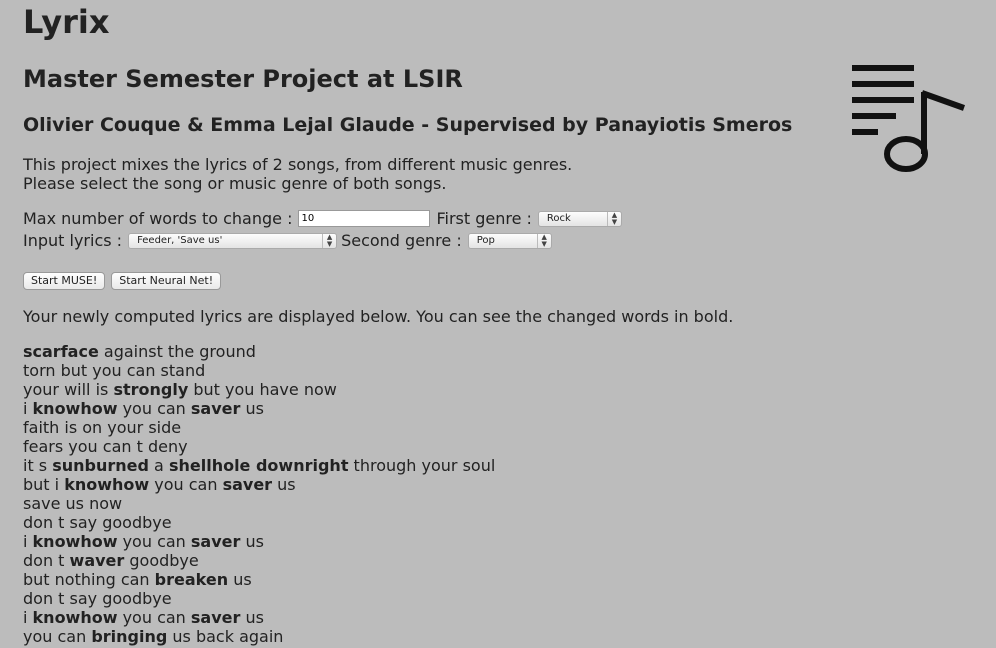 Image resolution: width=996 pixels, height=648 pixels. What do you see at coordinates (129, 636) in the screenshot?
I see `changed-word: bringing` at bounding box center [129, 636].